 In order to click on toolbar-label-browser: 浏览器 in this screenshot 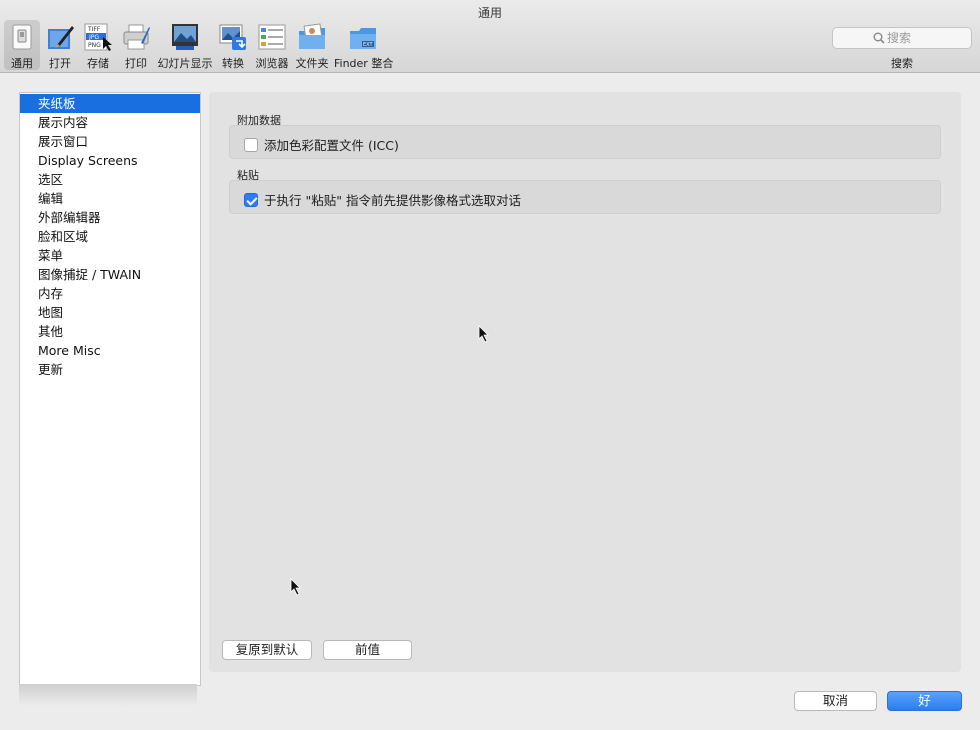, I will do `click(272, 63)`.